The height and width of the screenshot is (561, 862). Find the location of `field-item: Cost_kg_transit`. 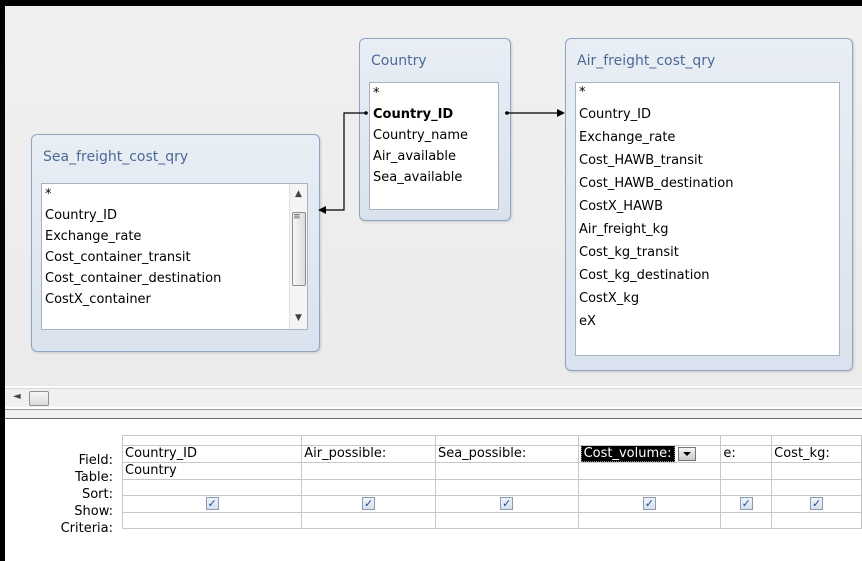

field-item: Cost_kg_transit is located at coordinates (707, 252).